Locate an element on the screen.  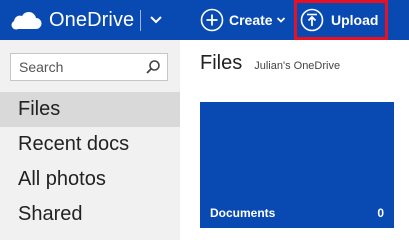
create-dropdown-chevron-icon is located at coordinates (280, 20).